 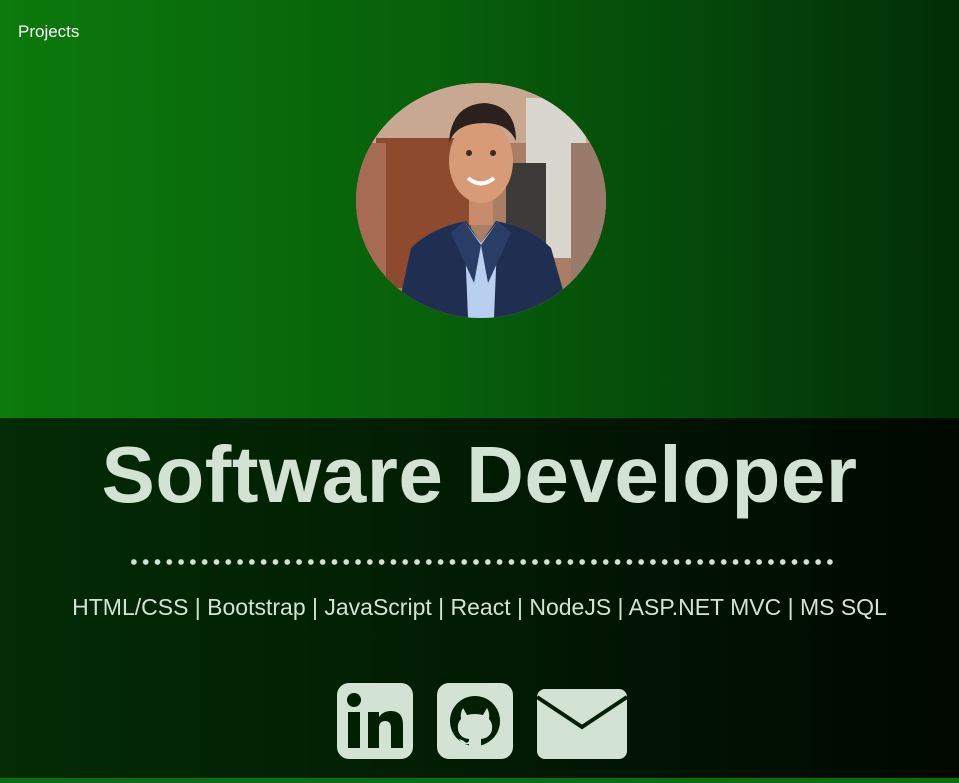 I want to click on linkedin-icon, so click(x=375, y=721).